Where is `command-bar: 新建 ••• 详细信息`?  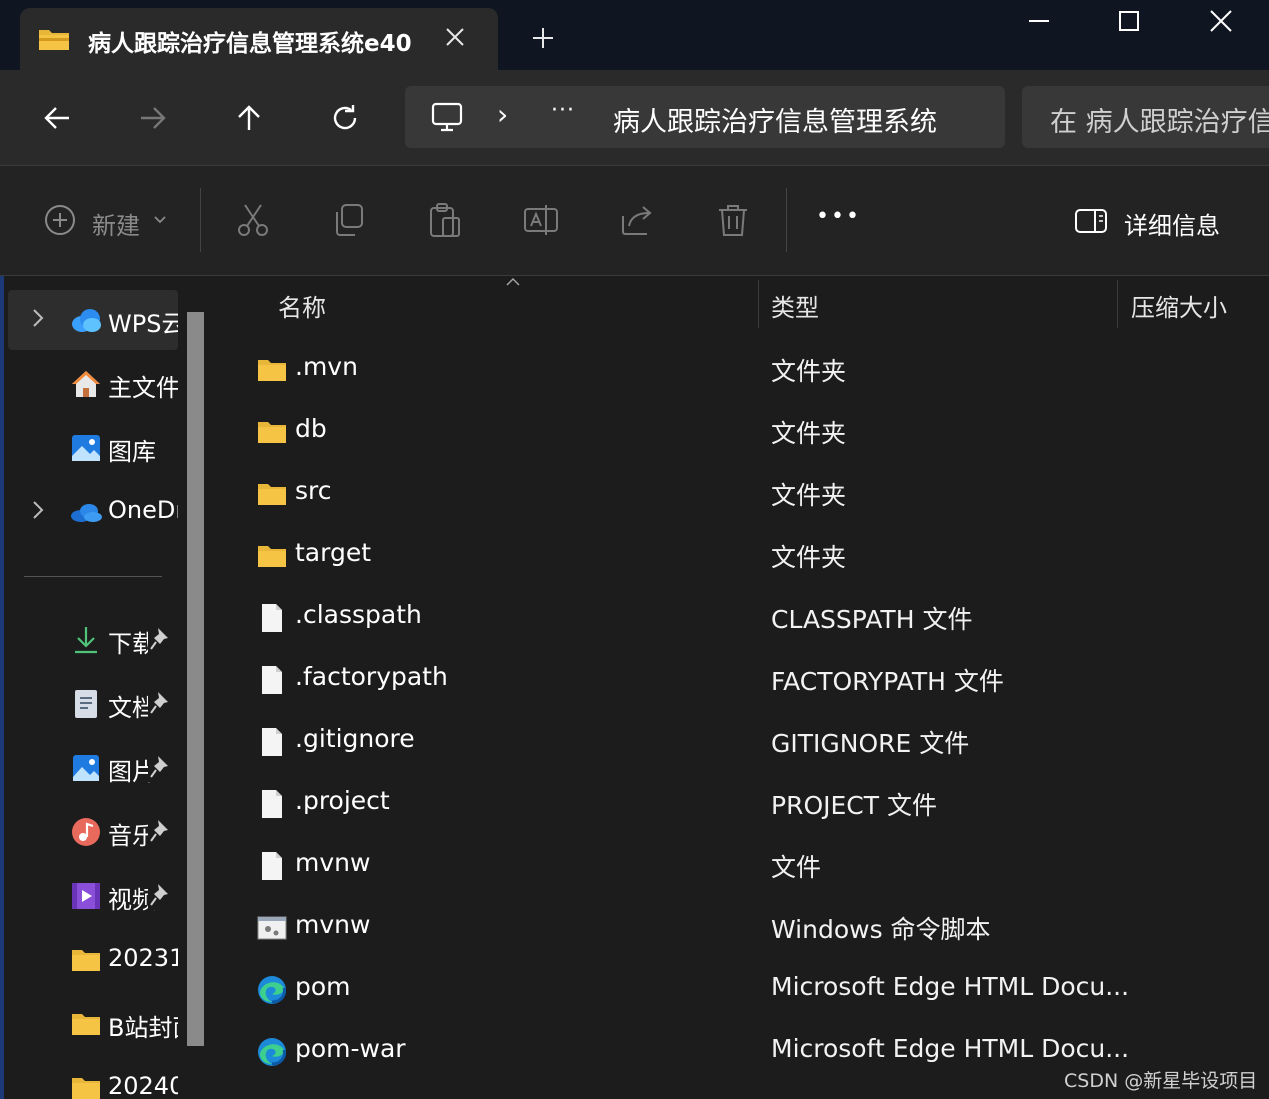
command-bar: 新建 ••• 详细信息 is located at coordinates (634, 221).